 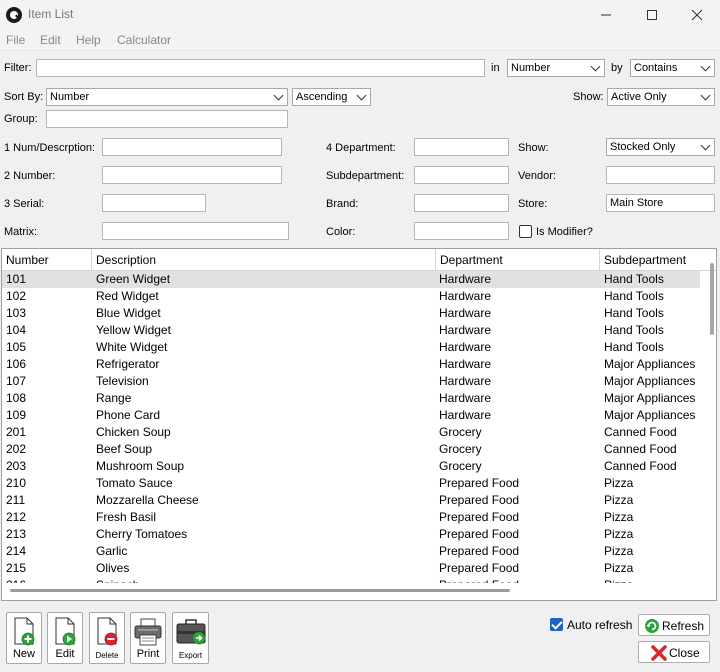 What do you see at coordinates (533, 148) in the screenshot?
I see `show-stock-label: Show:` at bounding box center [533, 148].